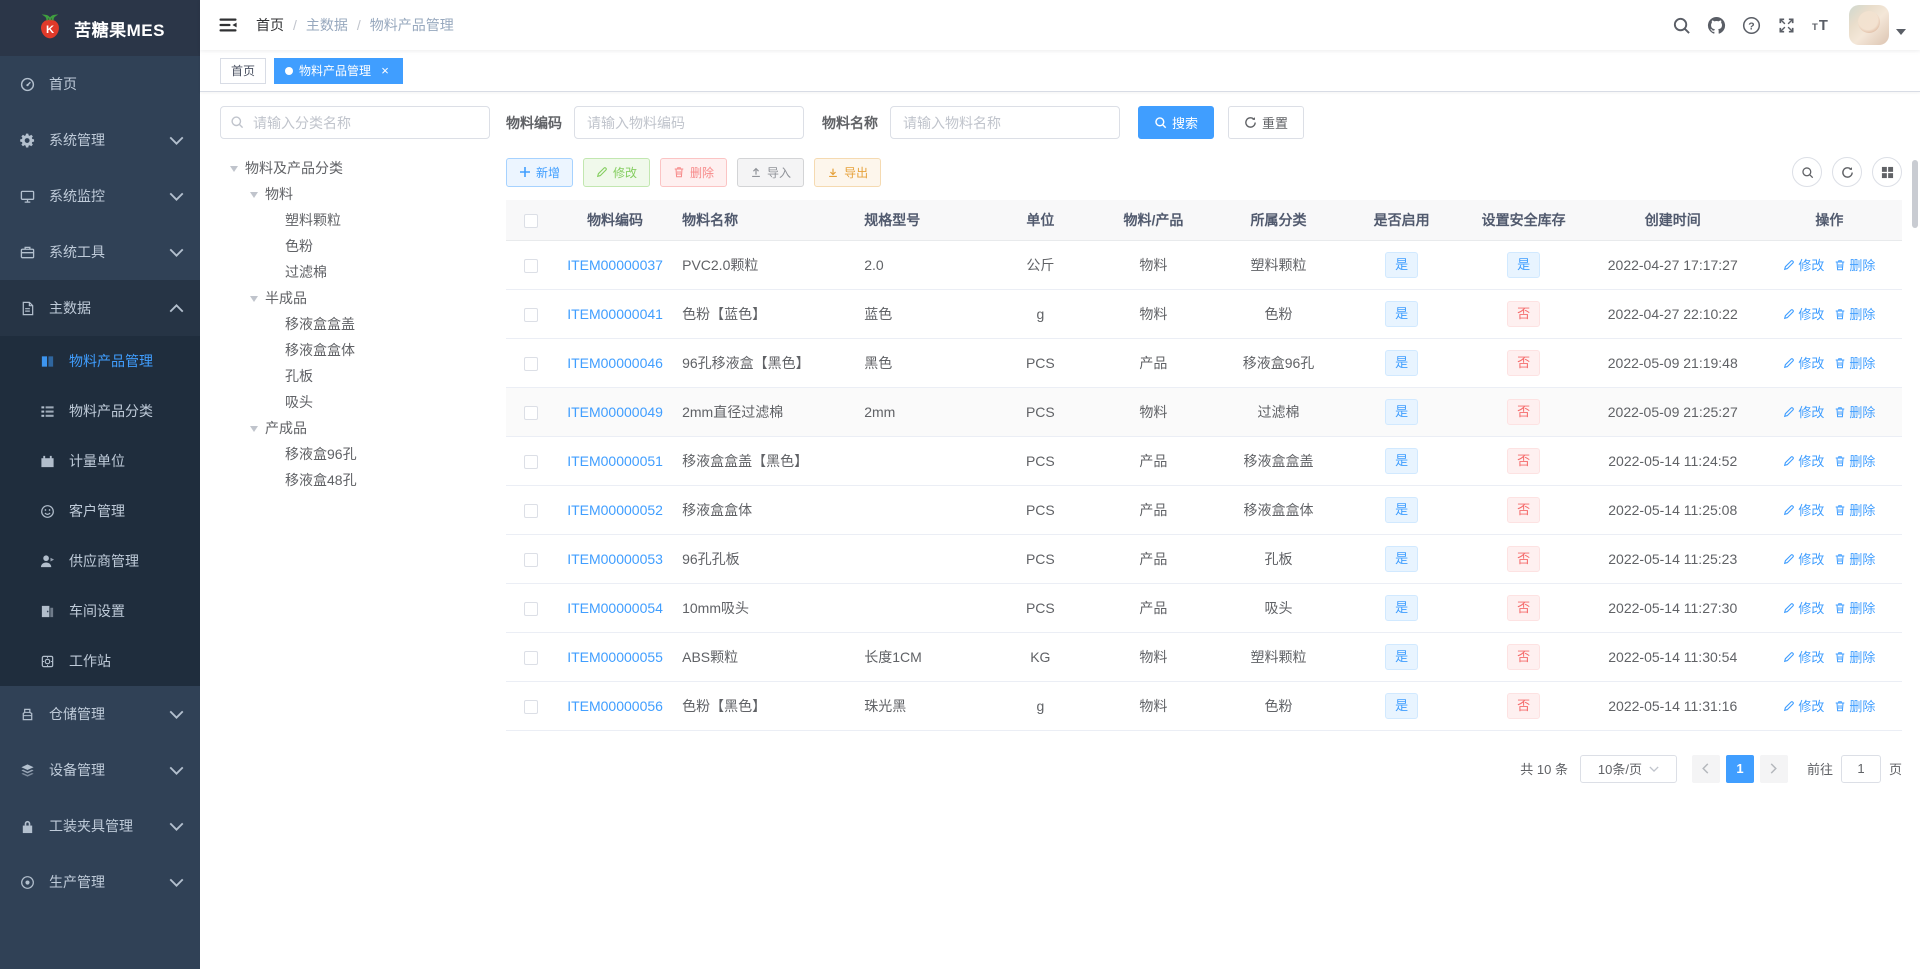 The height and width of the screenshot is (969, 1920). I want to click on tab-0: 首页, so click(243, 70).